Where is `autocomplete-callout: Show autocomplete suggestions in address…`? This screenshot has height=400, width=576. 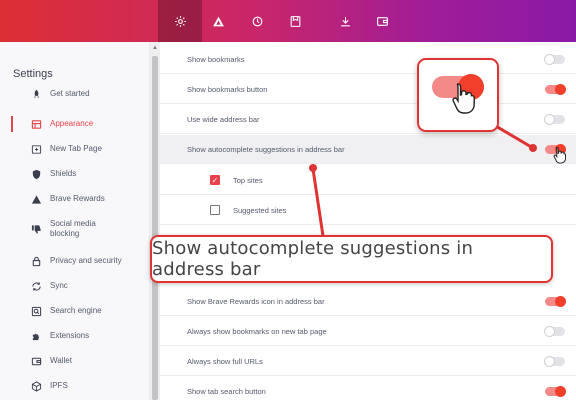
autocomplete-callout: Show autocomplete suggestions in address… is located at coordinates (351, 259).